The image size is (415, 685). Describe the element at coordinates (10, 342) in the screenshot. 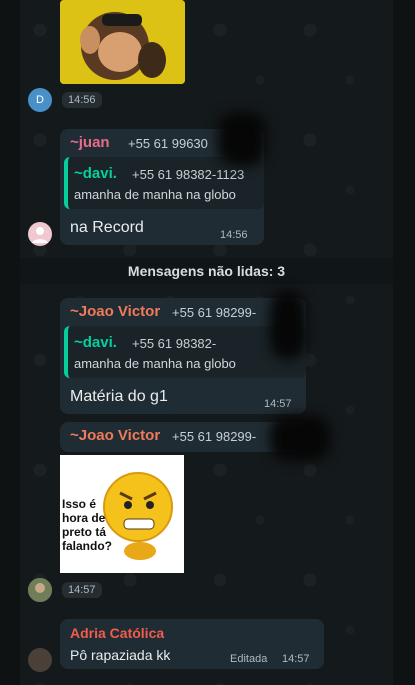

I see `left-panel-edge` at that location.